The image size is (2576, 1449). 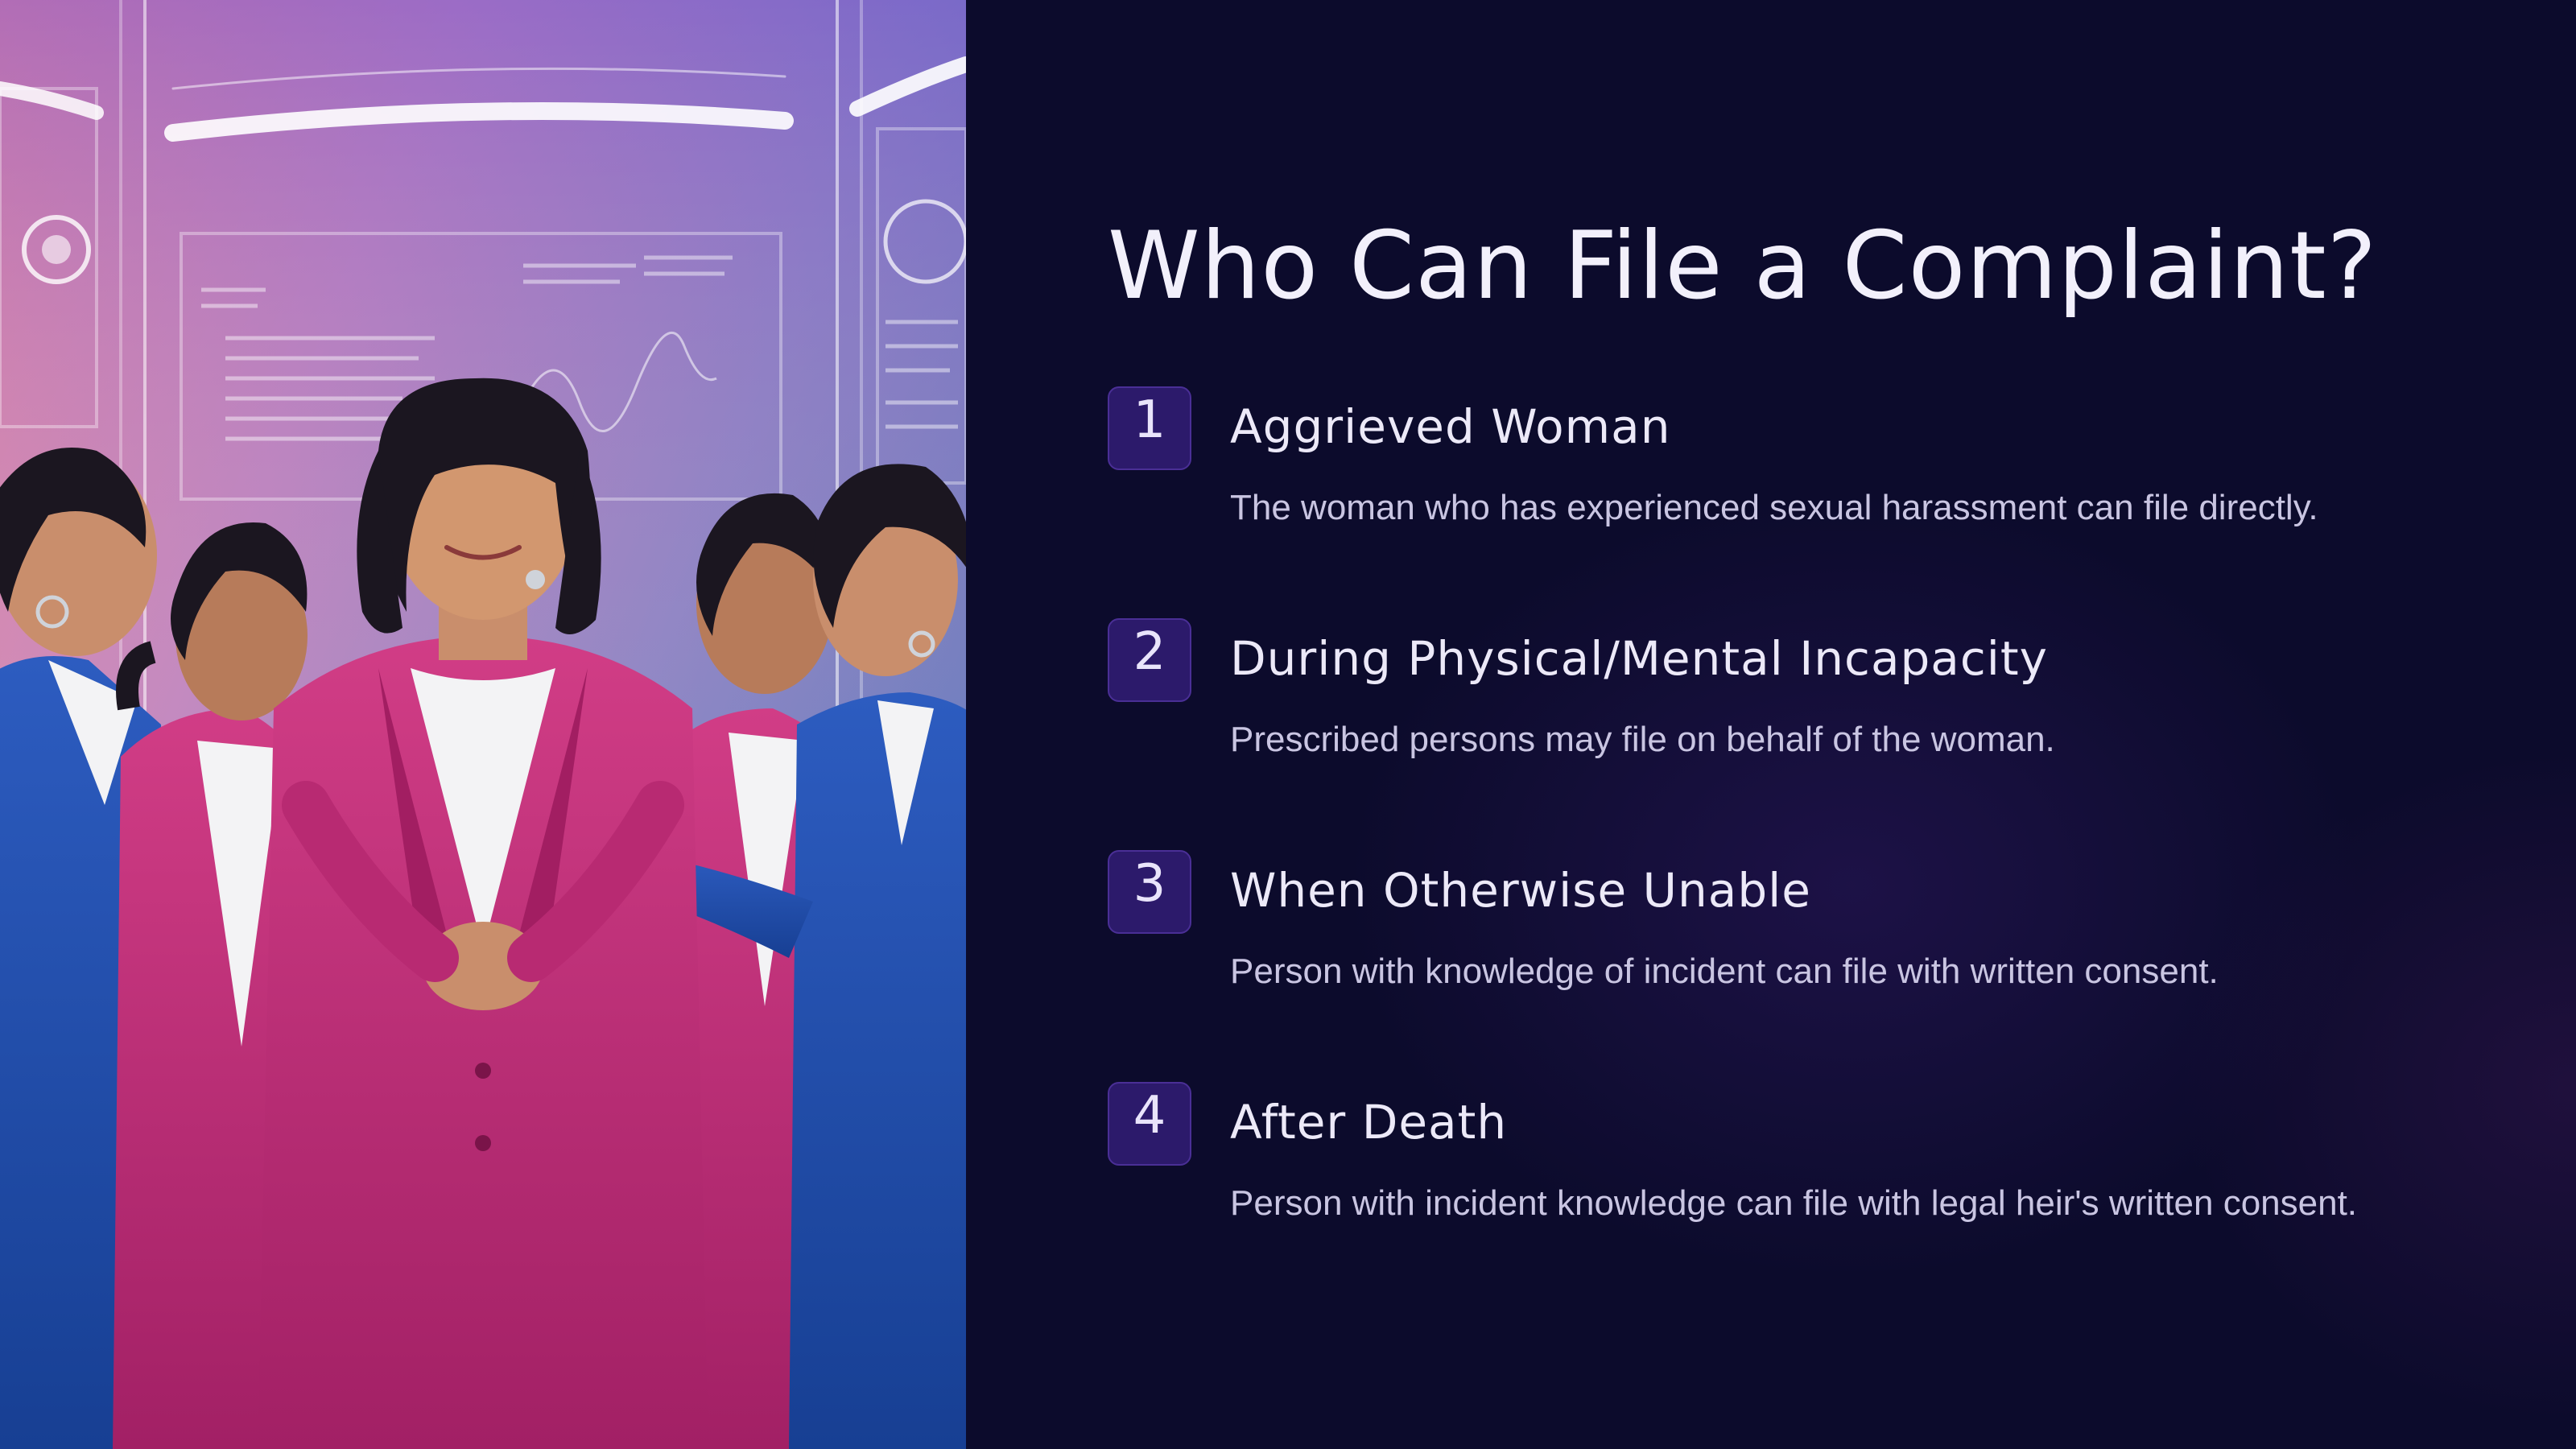 I want to click on item-title: When Otherwise Unable, so click(x=1520, y=890).